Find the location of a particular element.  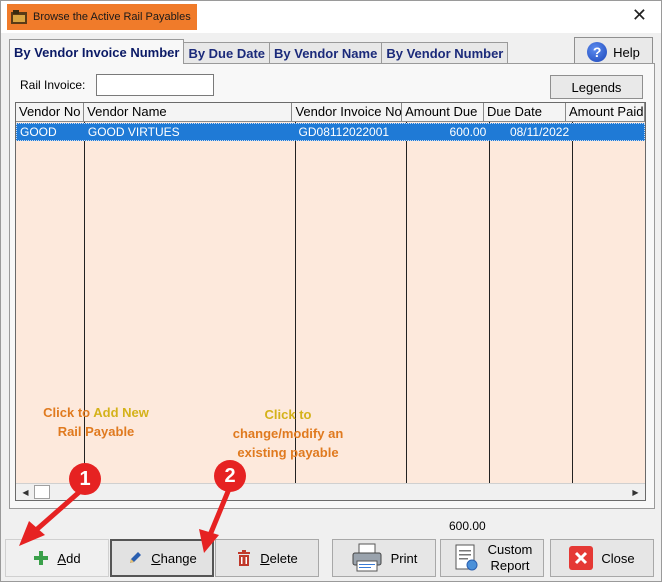

cell-vendor-no: GOOD is located at coordinates (38, 132).